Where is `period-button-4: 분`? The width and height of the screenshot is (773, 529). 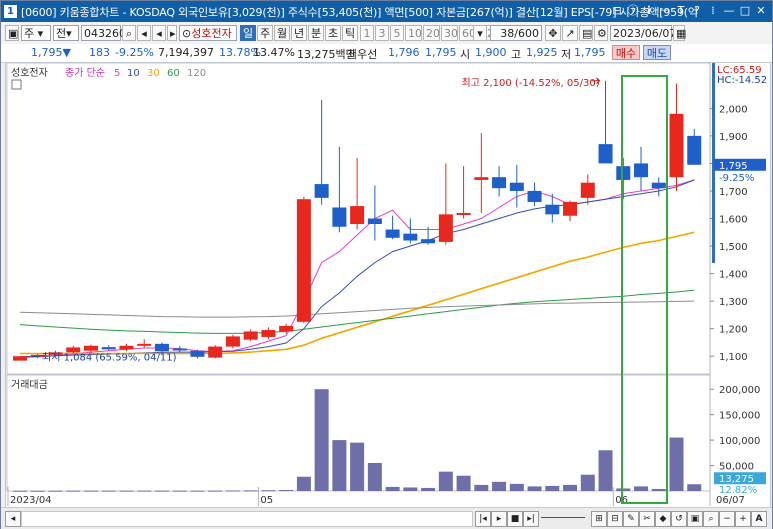
period-button-4: 분 is located at coordinates (316, 33).